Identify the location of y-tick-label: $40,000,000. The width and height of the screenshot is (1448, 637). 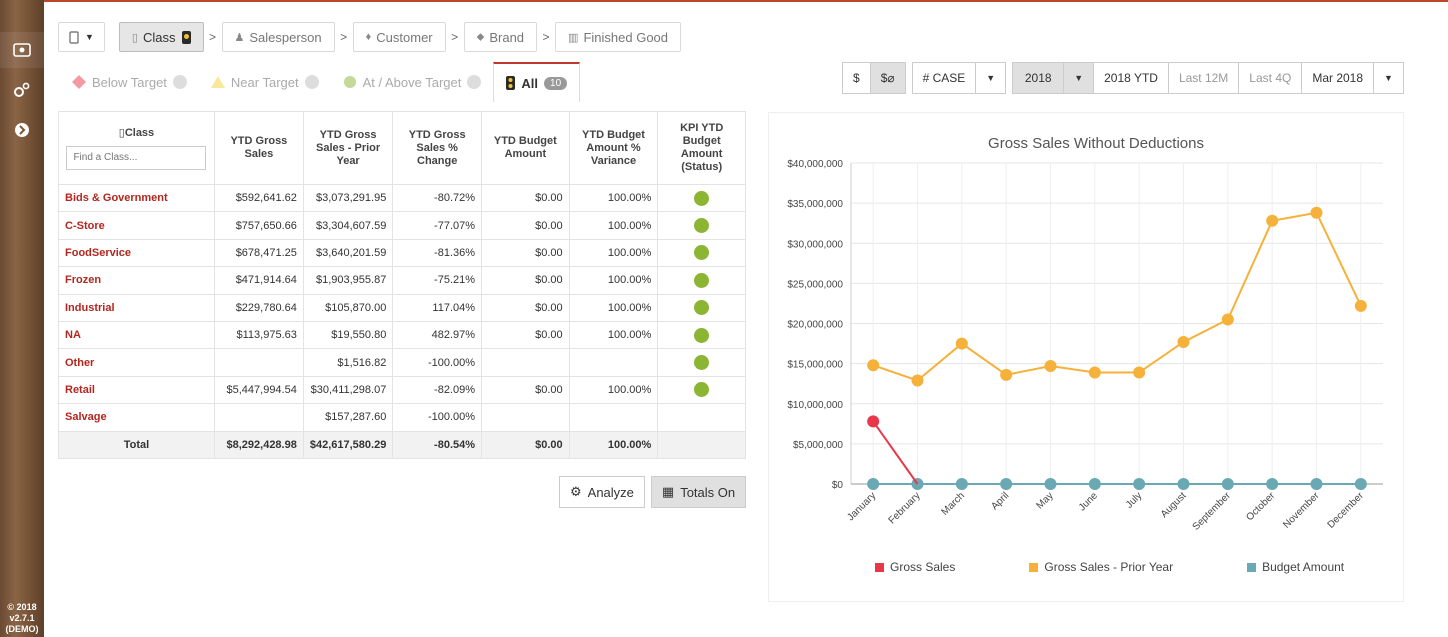
(815, 164).